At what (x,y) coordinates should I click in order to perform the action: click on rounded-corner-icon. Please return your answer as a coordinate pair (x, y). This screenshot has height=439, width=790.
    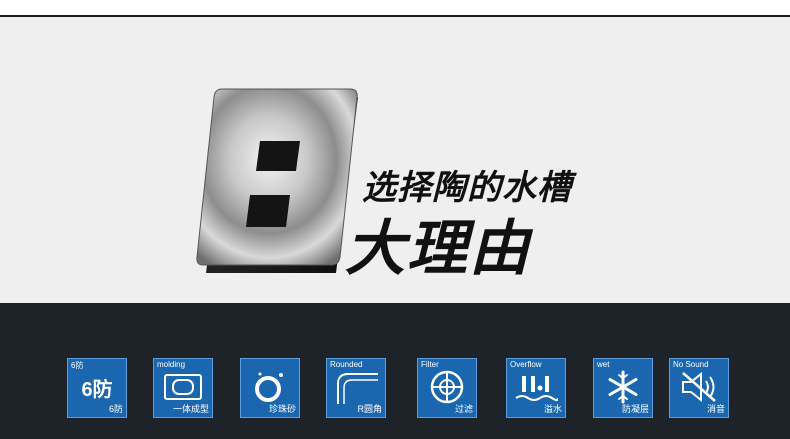
    Looking at the image, I should click on (356, 387).